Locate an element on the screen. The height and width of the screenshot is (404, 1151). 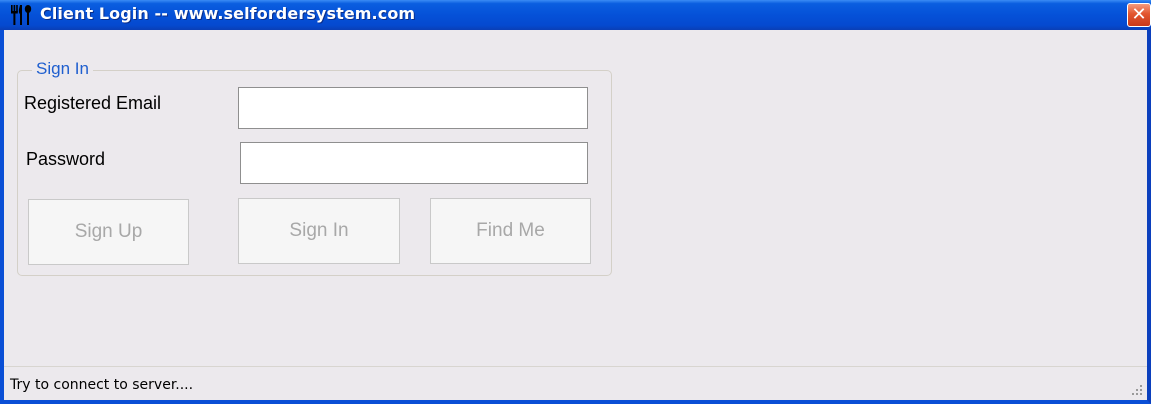
password-label: Password is located at coordinates (66, 159).